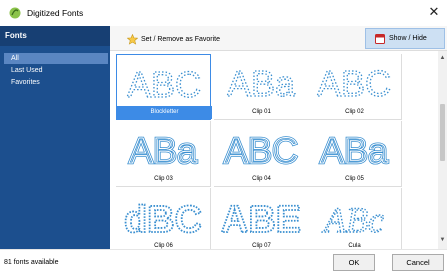 The image size is (447, 273). I want to click on sidebar-item-all: All, so click(56, 58).